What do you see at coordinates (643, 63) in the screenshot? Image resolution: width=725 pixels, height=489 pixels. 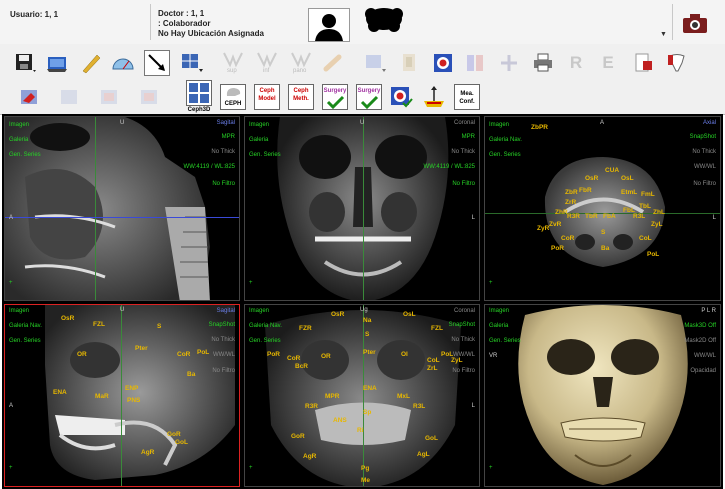 I see `pdf-export-button` at bounding box center [643, 63].